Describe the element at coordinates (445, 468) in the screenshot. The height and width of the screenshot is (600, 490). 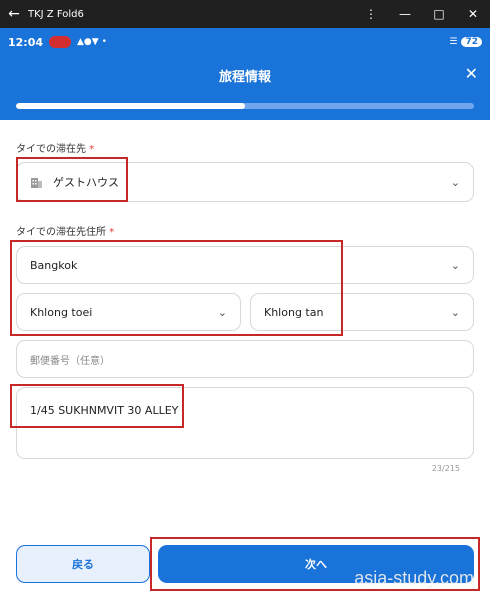
I see `character-counter: 23/215` at that location.